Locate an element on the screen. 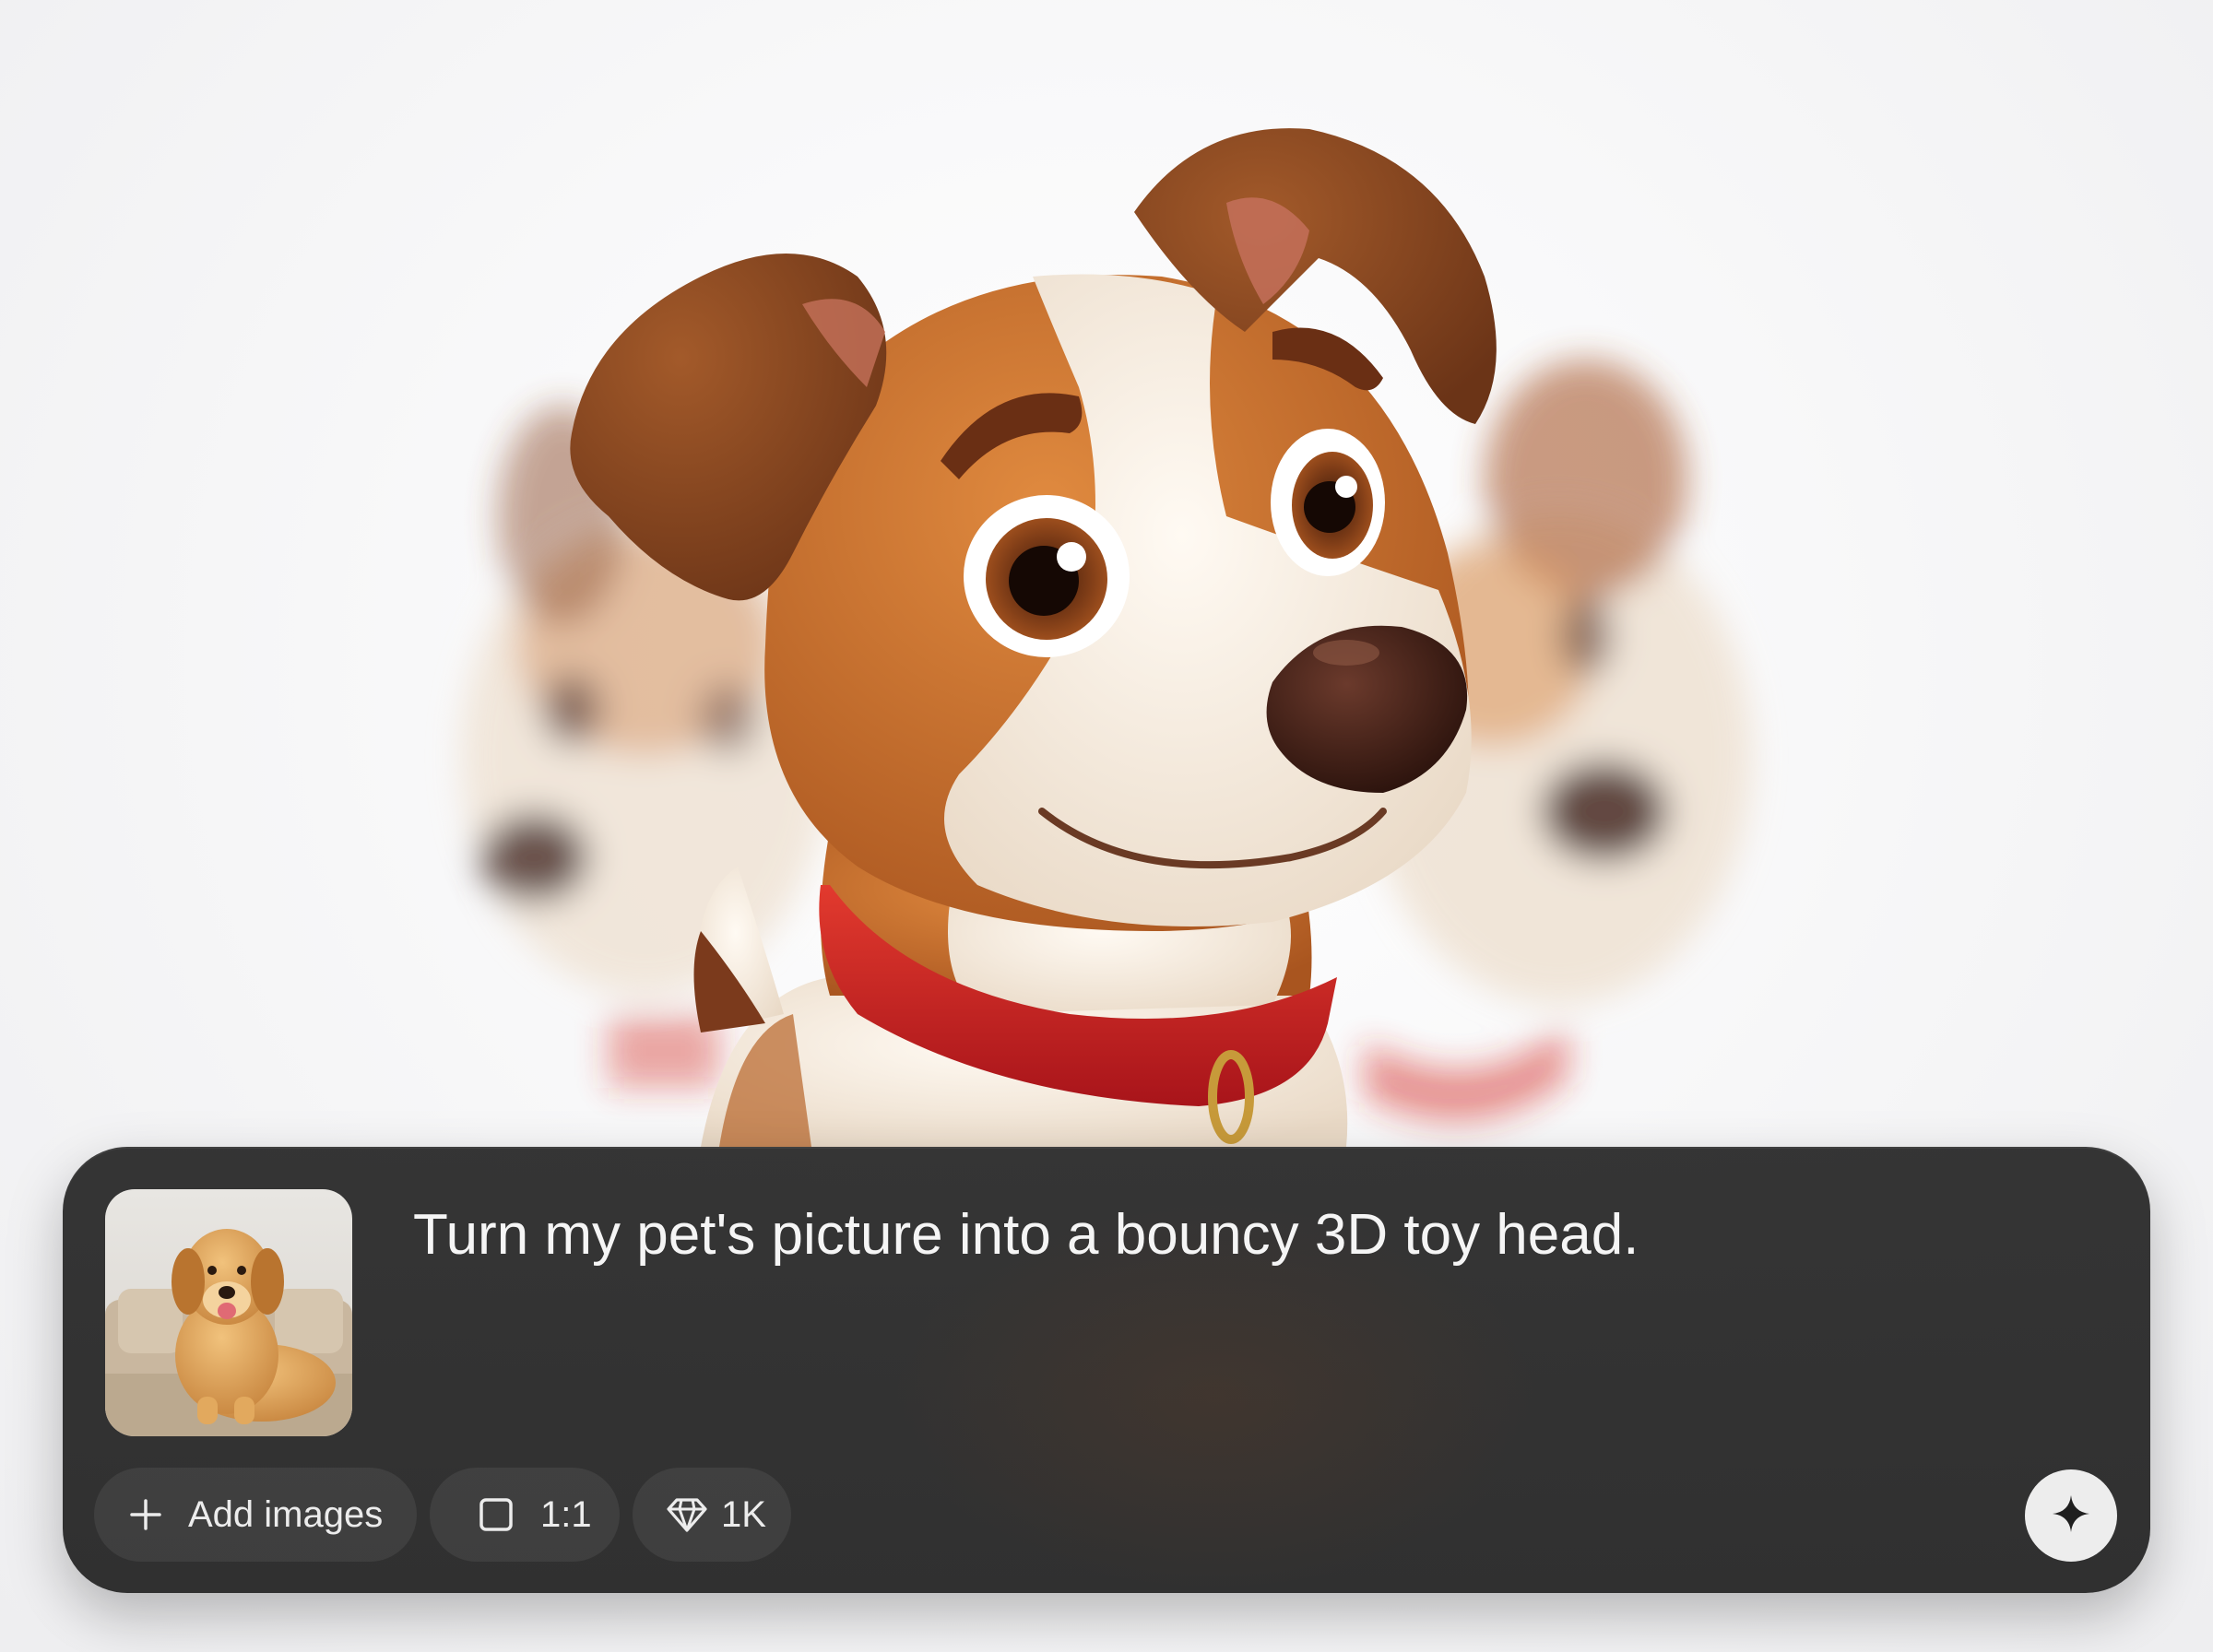  aspect-ratio-label: 1:1 is located at coordinates (566, 1514).